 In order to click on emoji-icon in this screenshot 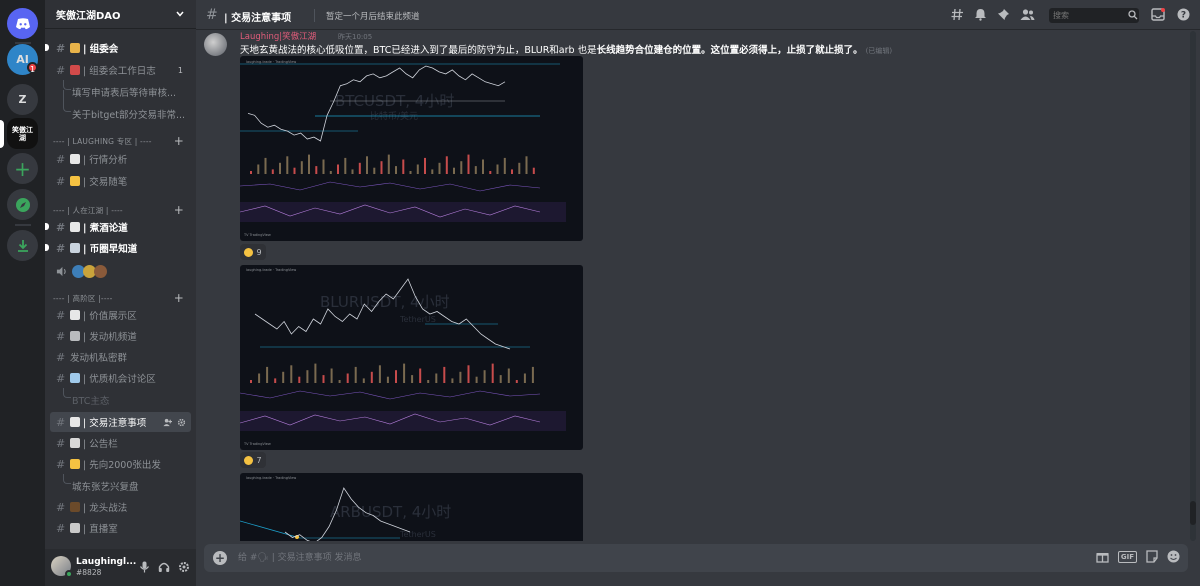, I will do `click(1173, 556)`.